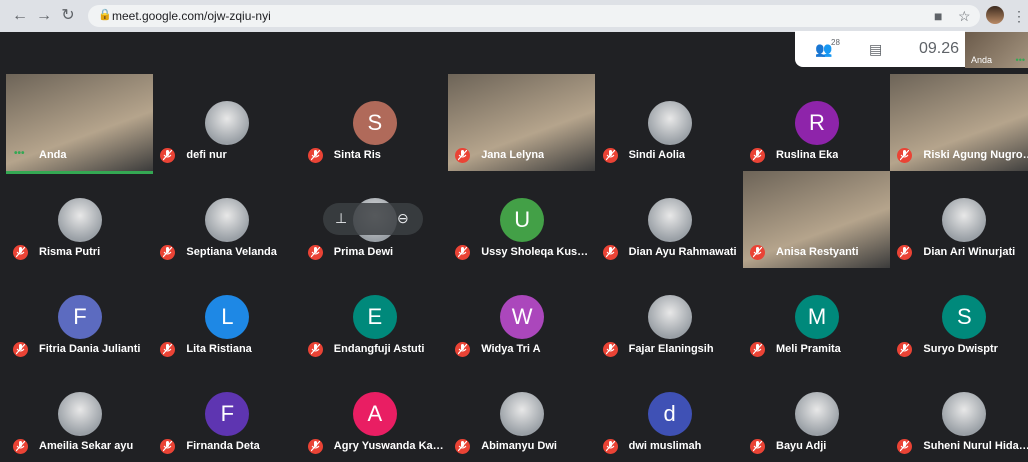 The width and height of the screenshot is (1028, 462). What do you see at coordinates (513, 155) in the screenshot?
I see `participant-name: Jana Lelyna` at bounding box center [513, 155].